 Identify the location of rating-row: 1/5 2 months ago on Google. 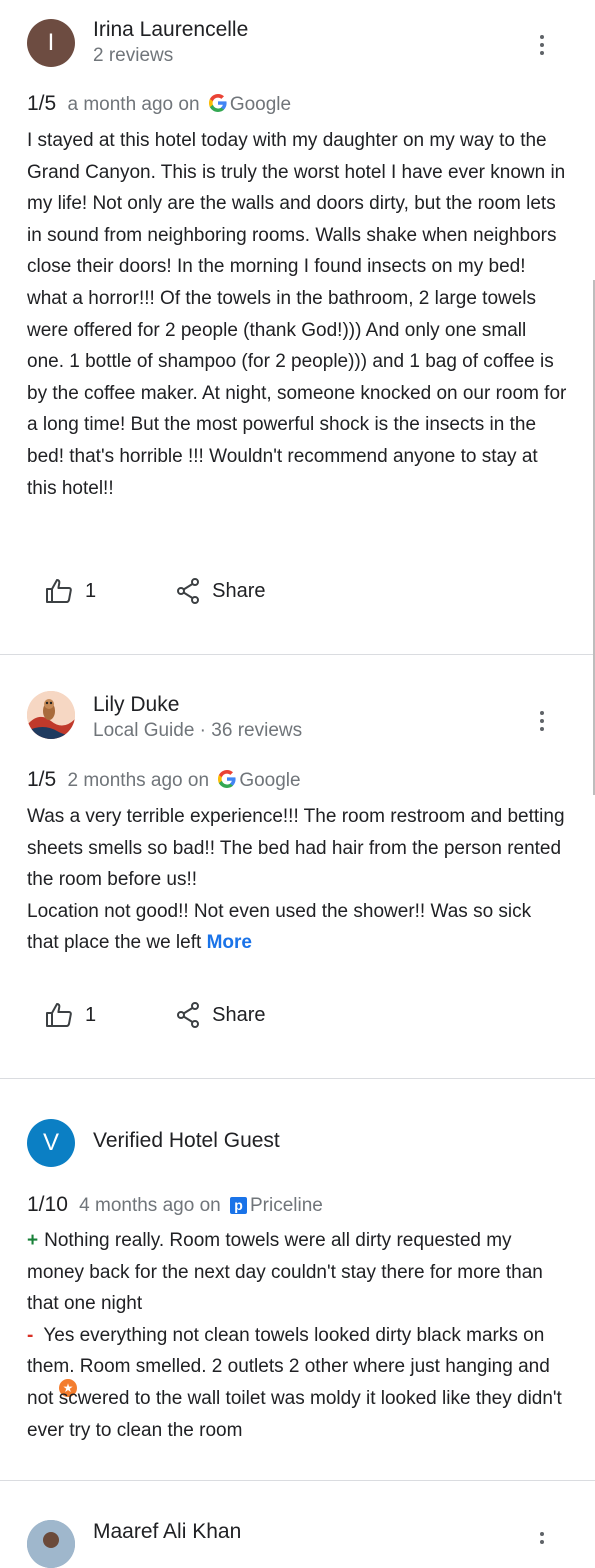
(164, 780).